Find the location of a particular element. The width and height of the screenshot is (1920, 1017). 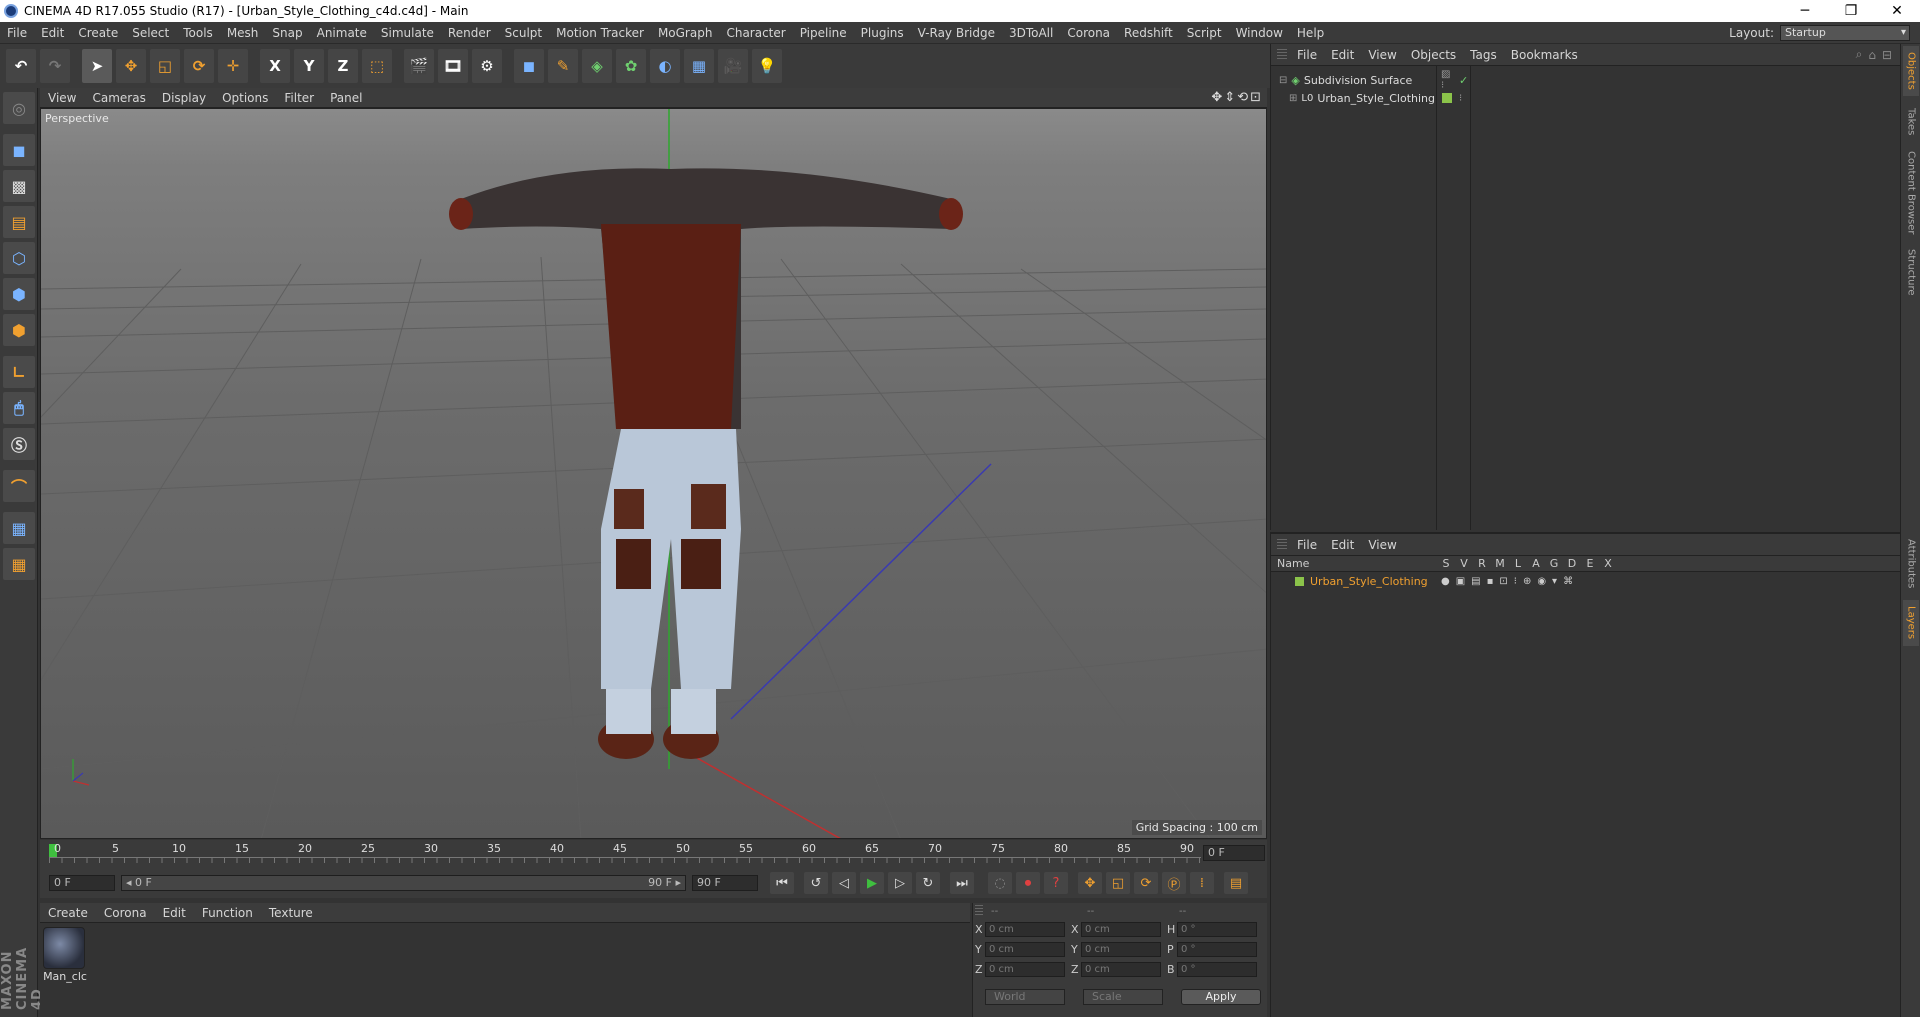

tab-objects: Objects is located at coordinates (1911, 71).